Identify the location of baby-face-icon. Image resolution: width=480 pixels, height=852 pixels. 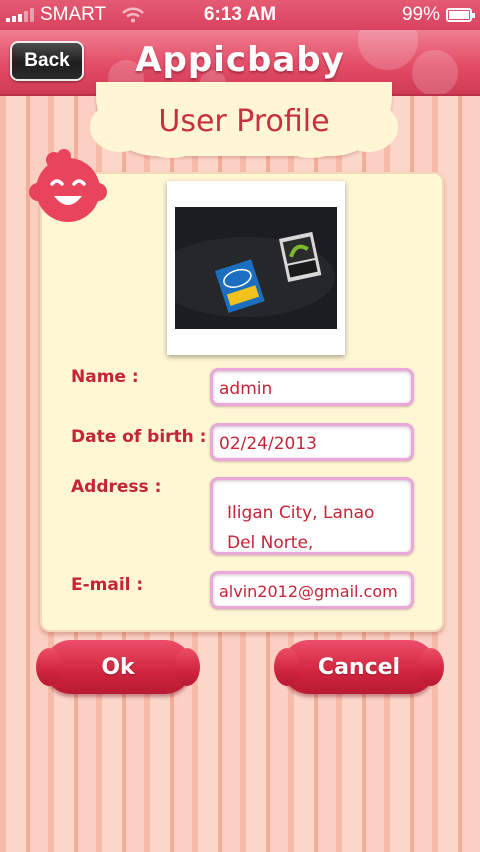
(67, 186).